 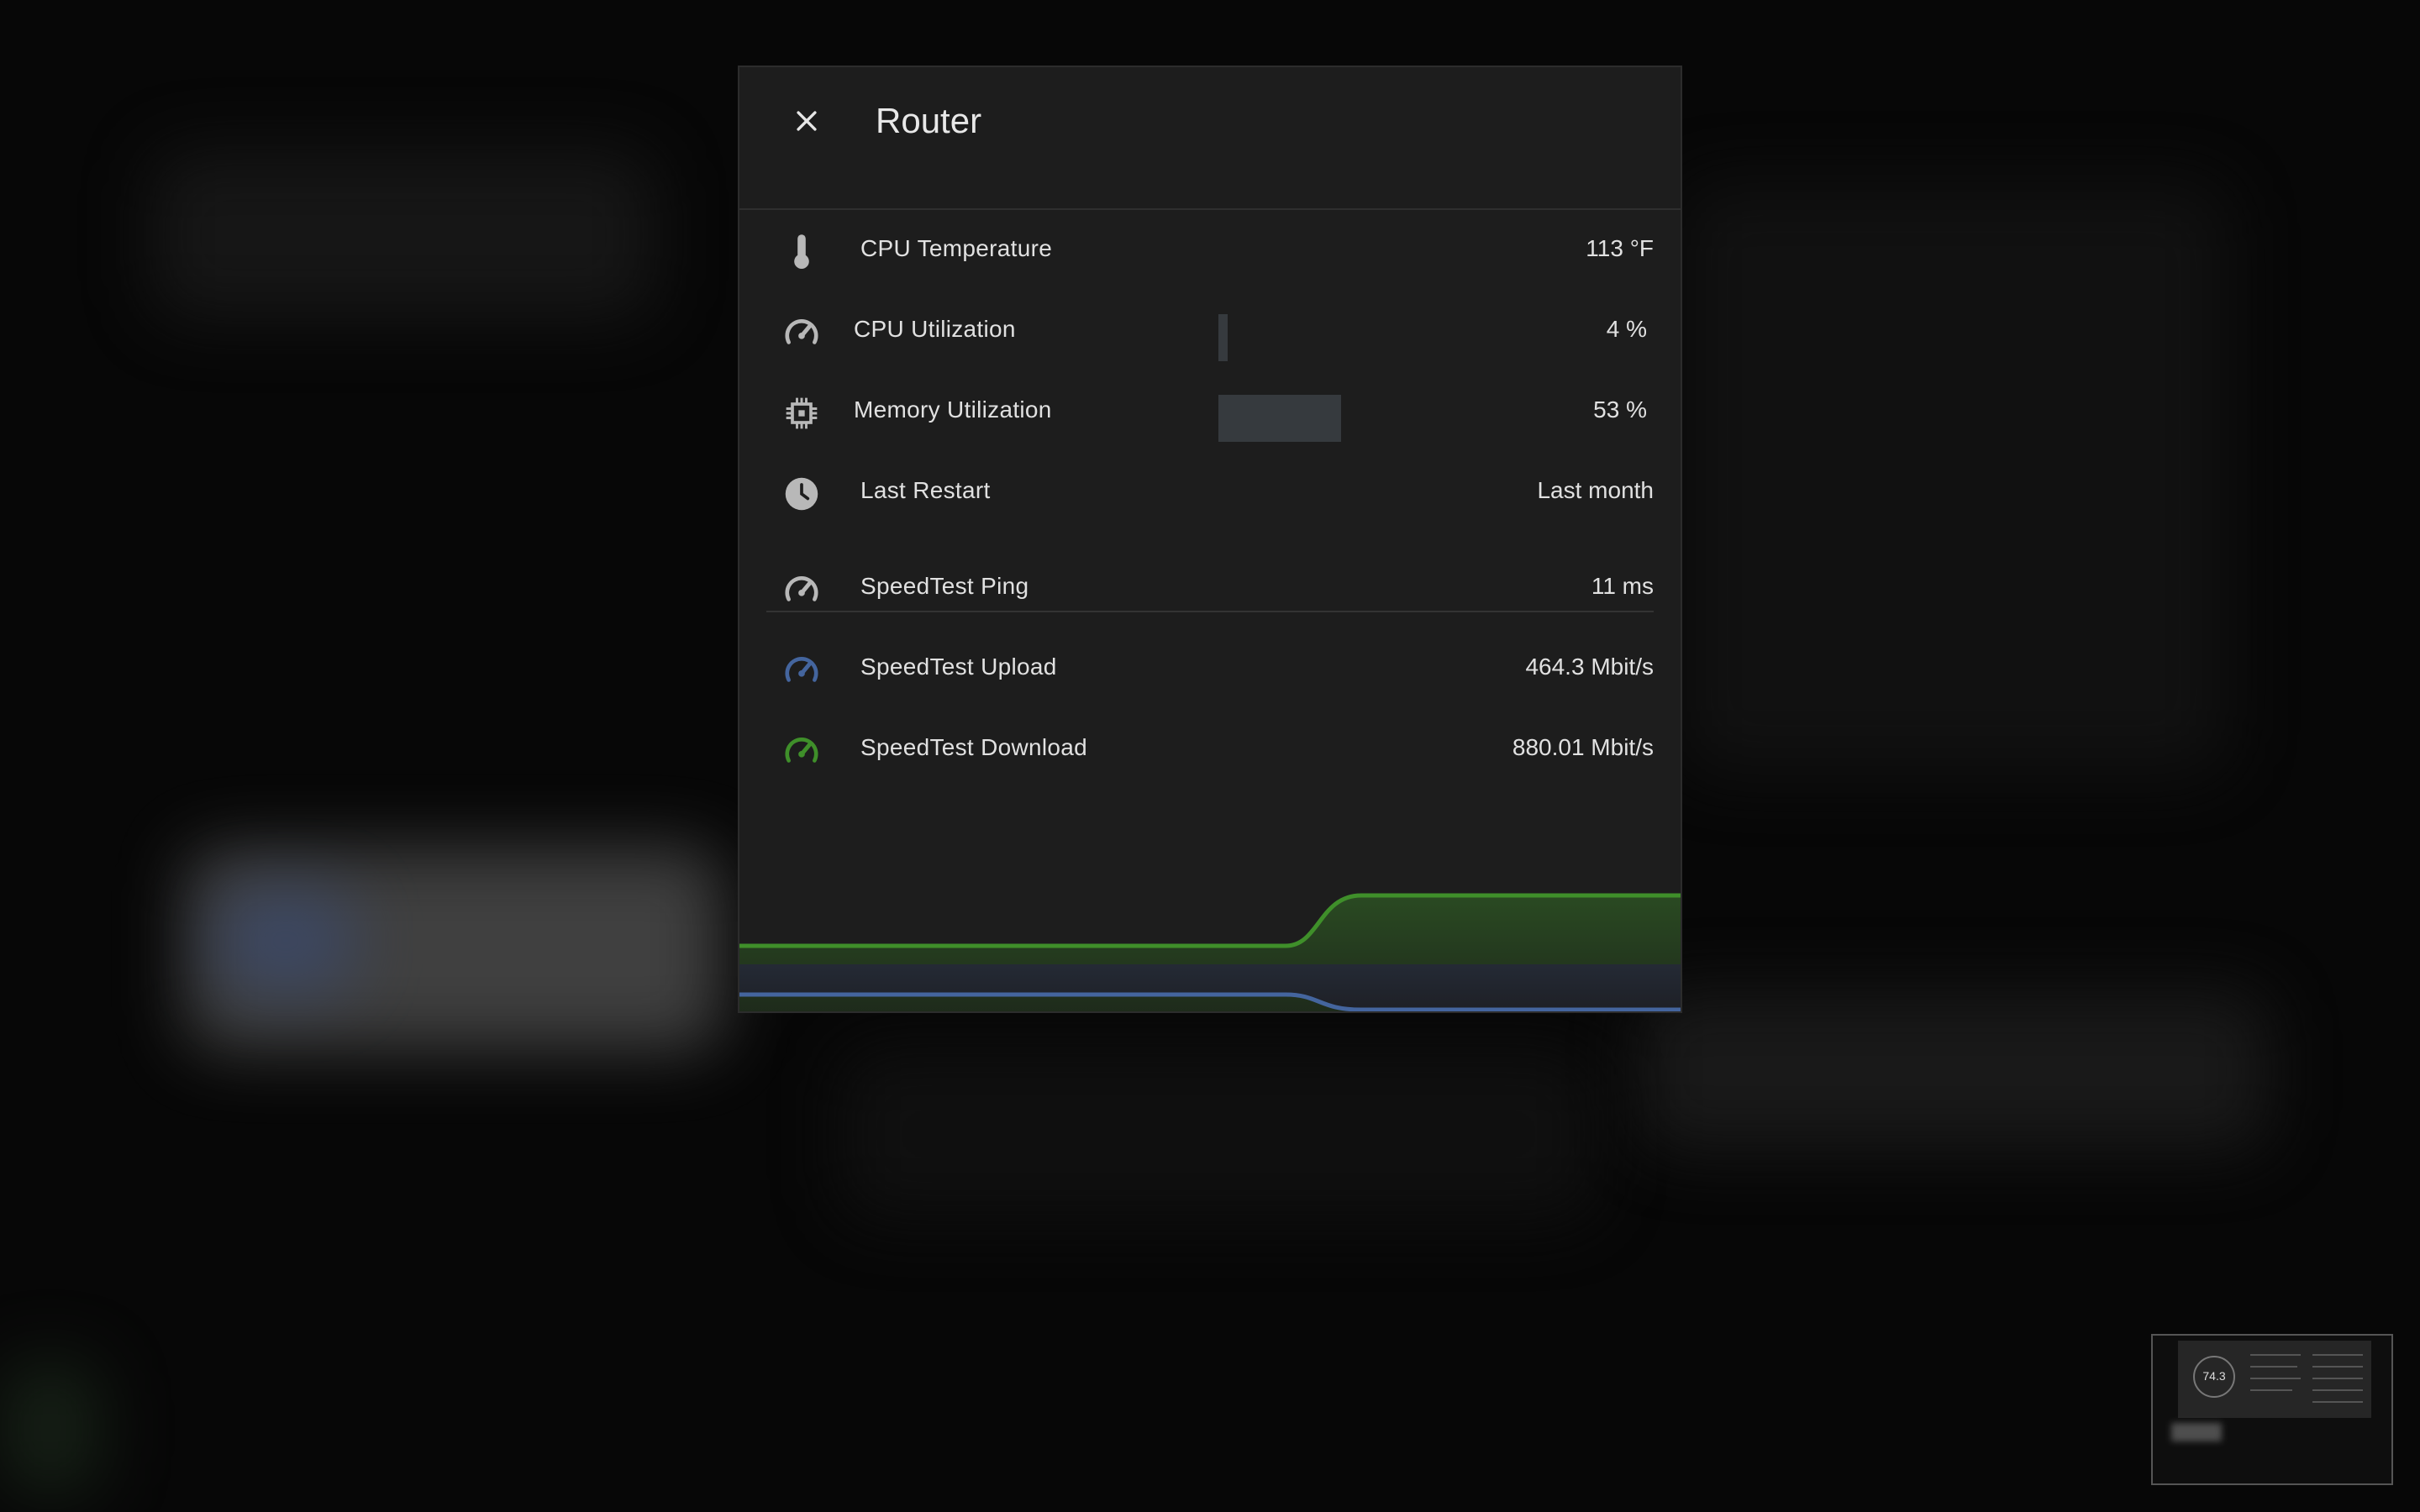 I want to click on row-speedtest-download: SpeedTest Download 880.01 Mbit/s, so click(x=1210, y=751).